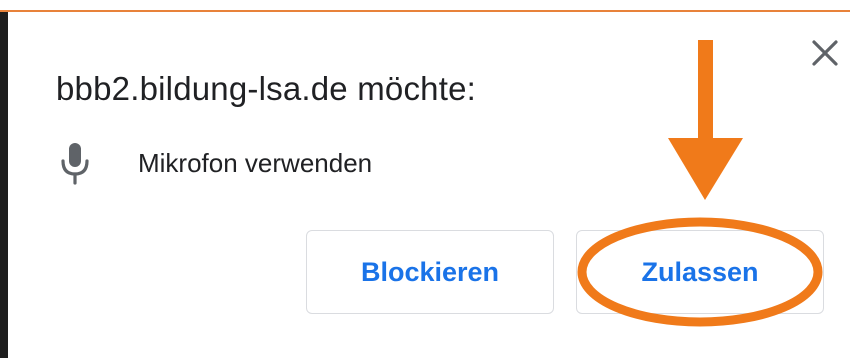 This screenshot has height=358, width=850. Describe the element at coordinates (266, 88) in the screenshot. I see `dialog-title: bbb2.bildung-lsa.de möchte:` at that location.